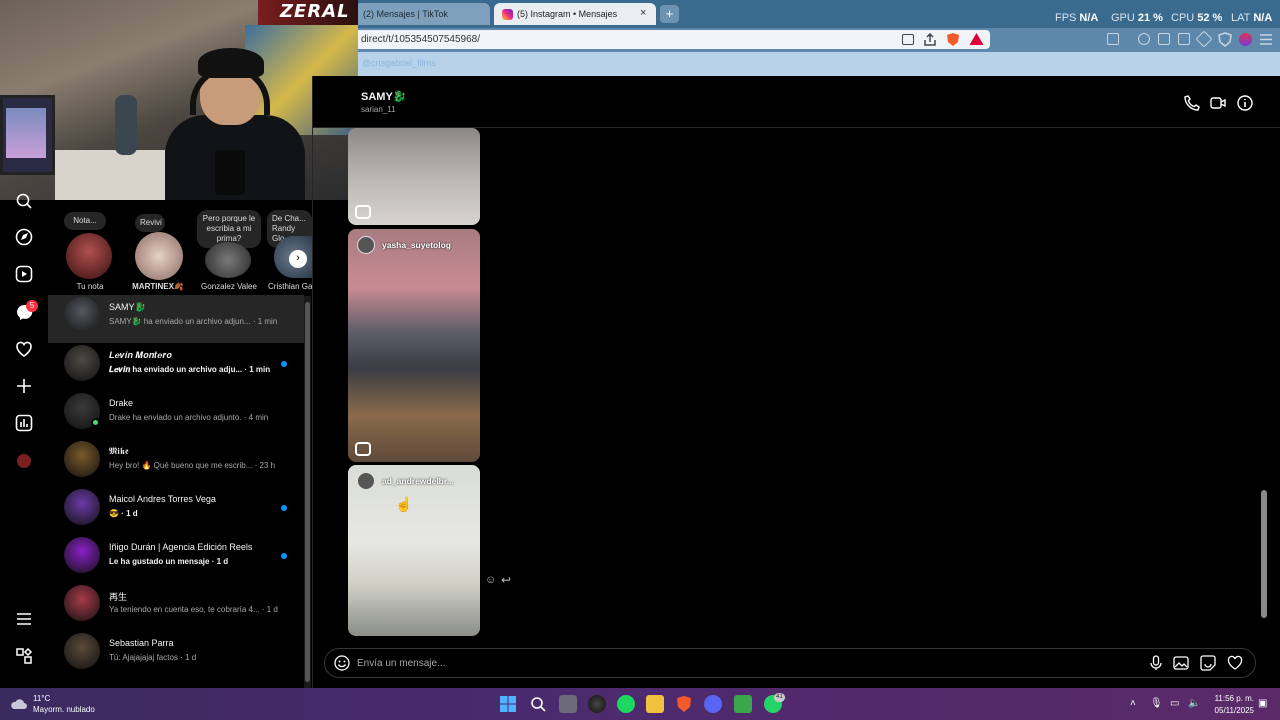  Describe the element at coordinates (1164, 39) in the screenshot. I see `sidebar-icon` at that location.